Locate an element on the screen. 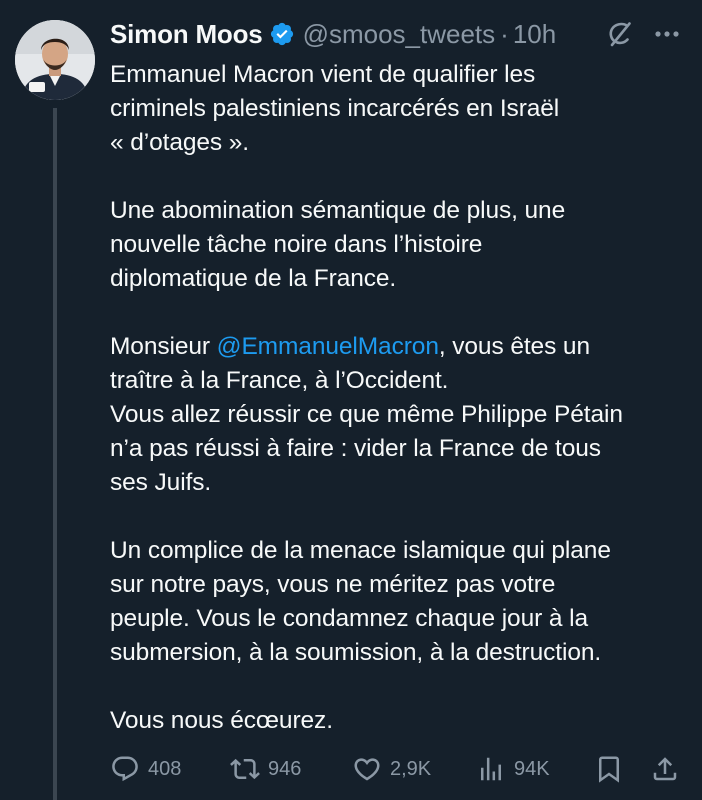 The image size is (702, 800). grok-icon is located at coordinates (620, 34).